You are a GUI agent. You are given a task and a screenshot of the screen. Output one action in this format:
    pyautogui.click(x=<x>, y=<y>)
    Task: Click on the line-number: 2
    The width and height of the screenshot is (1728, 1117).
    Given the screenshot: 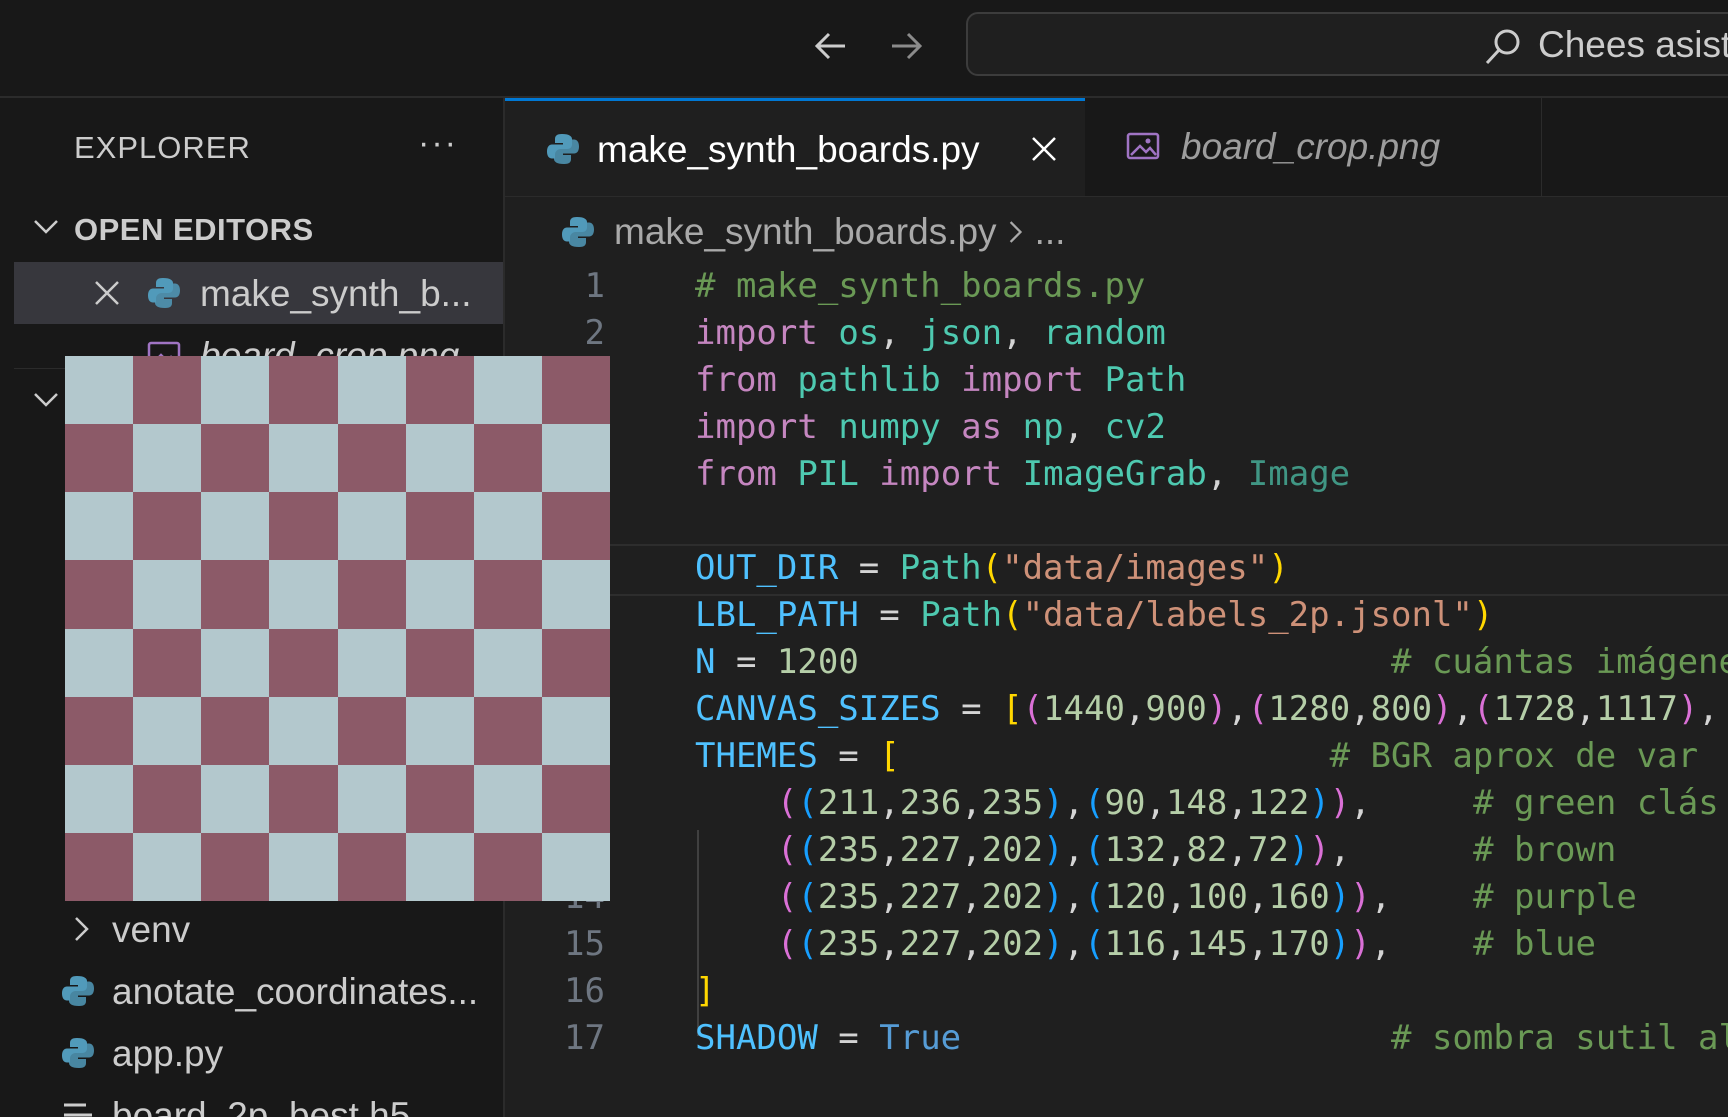 What is the action you would take?
    pyautogui.click(x=594, y=333)
    